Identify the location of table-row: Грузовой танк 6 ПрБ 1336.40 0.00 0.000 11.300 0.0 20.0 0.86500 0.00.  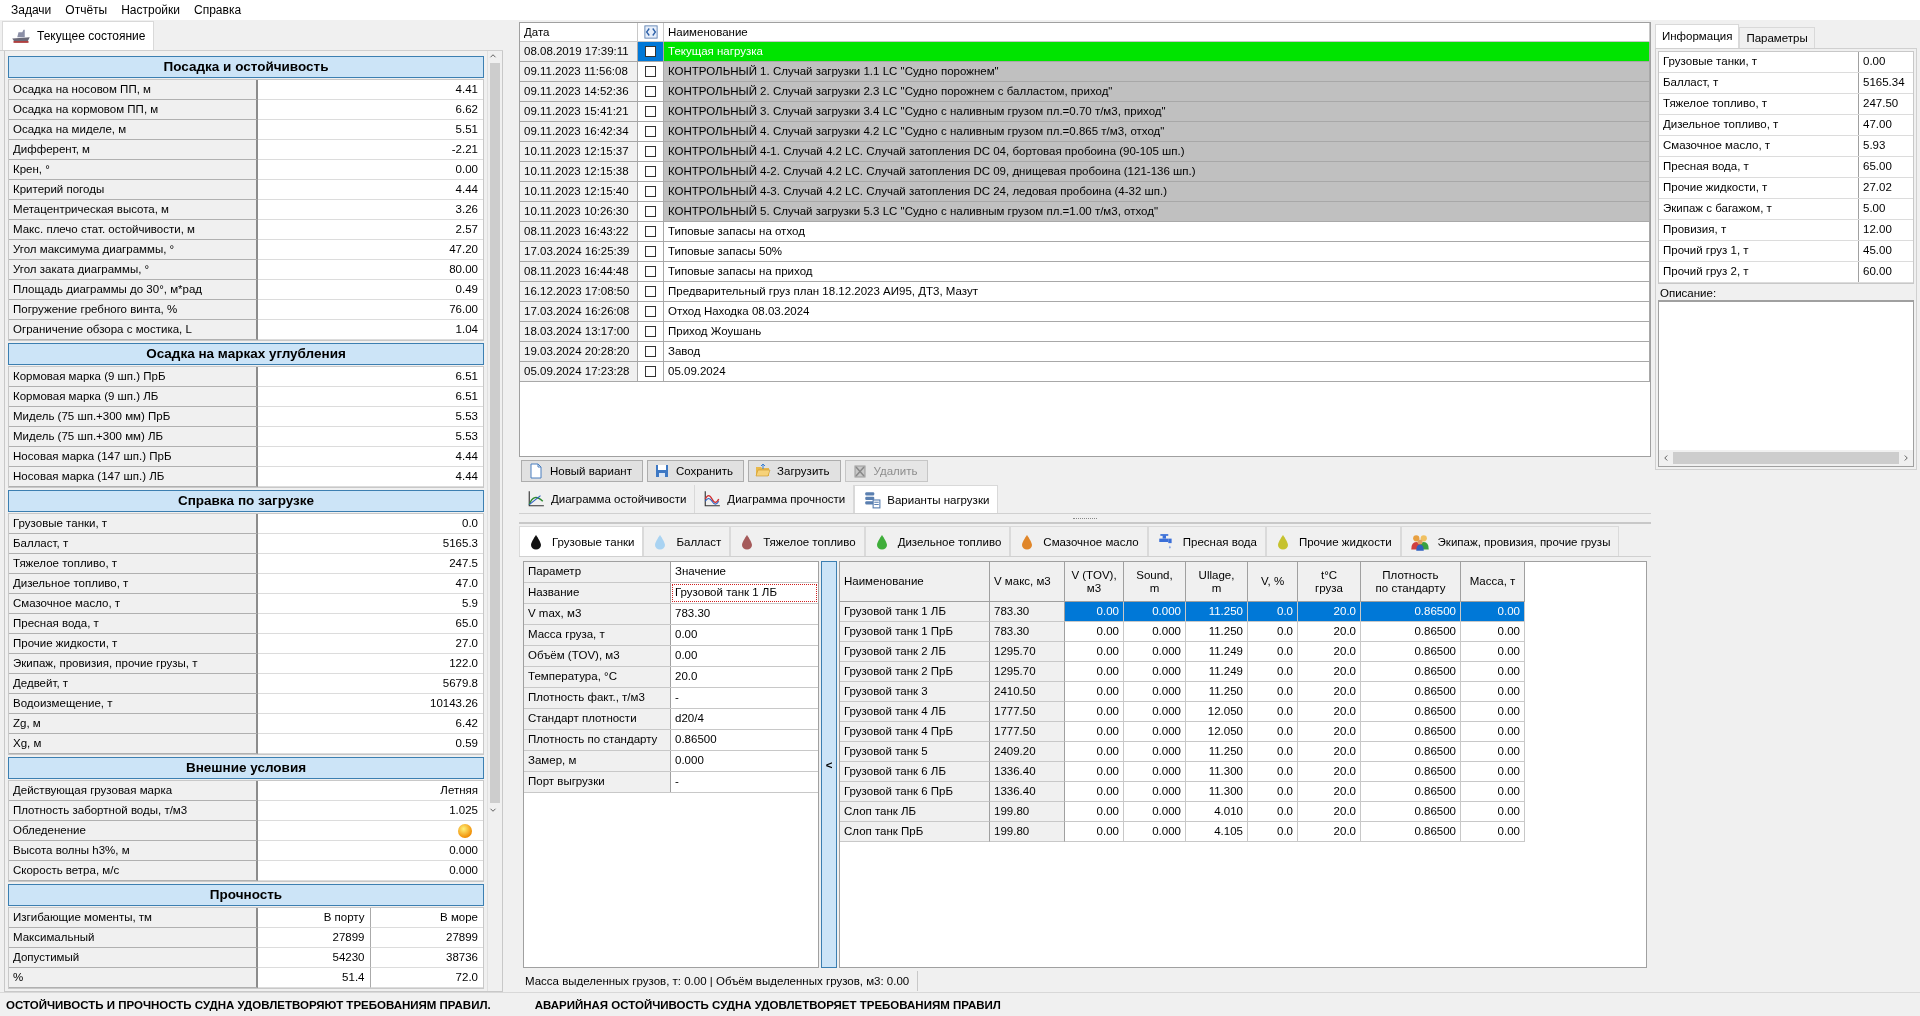
(1182, 792).